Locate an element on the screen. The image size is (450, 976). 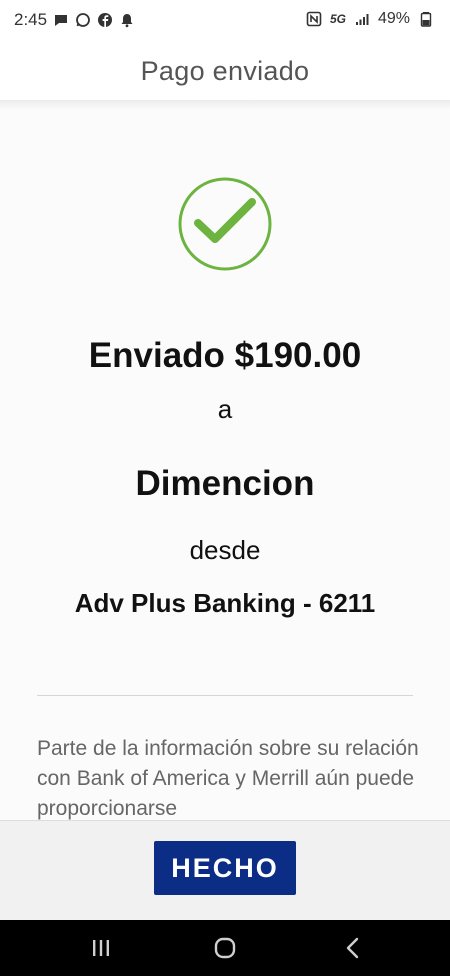
status-bar: 2:45 5G 49% is located at coordinates (225, 21).